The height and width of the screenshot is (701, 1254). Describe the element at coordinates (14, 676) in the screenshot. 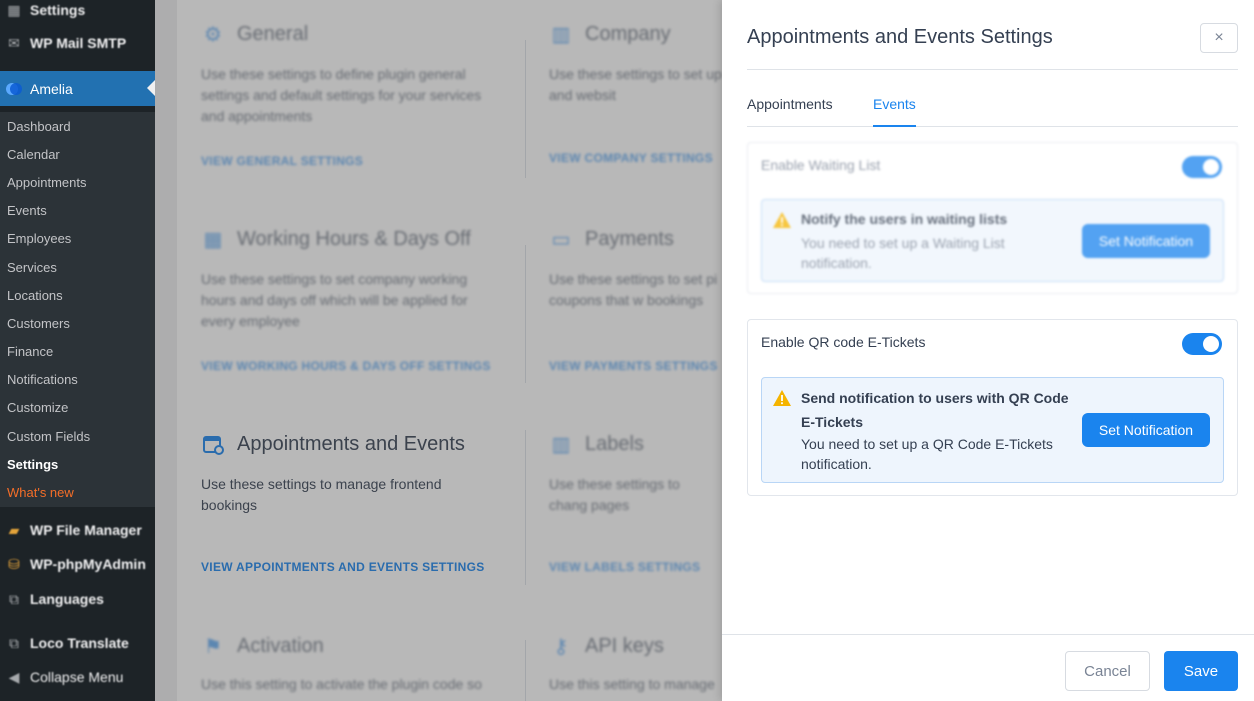

I see `collapse-icon: ◀` at that location.